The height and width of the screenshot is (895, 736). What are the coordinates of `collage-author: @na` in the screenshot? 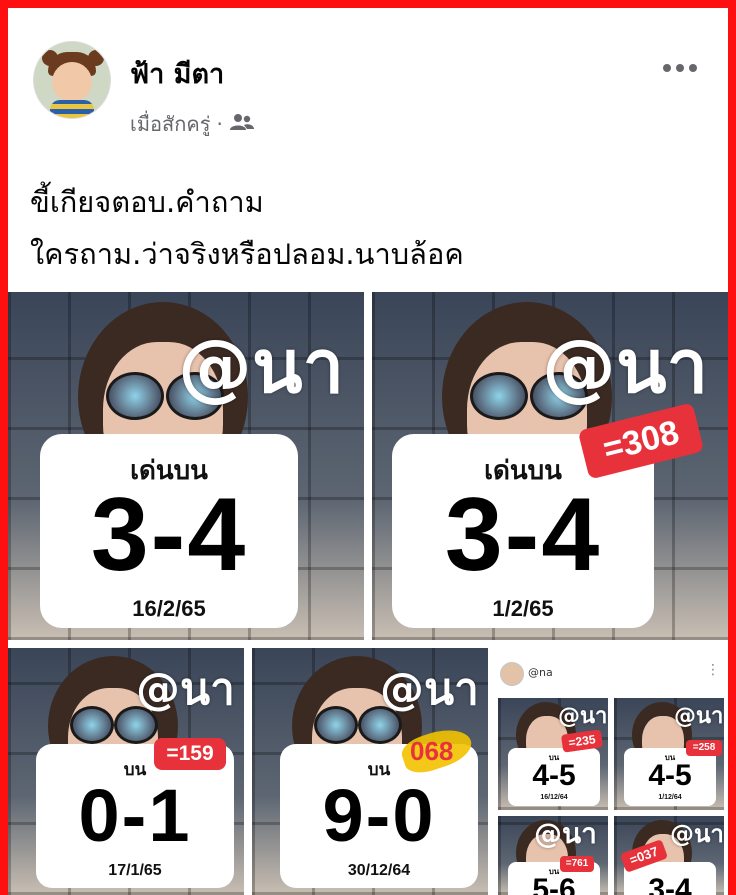 It's located at (540, 672).